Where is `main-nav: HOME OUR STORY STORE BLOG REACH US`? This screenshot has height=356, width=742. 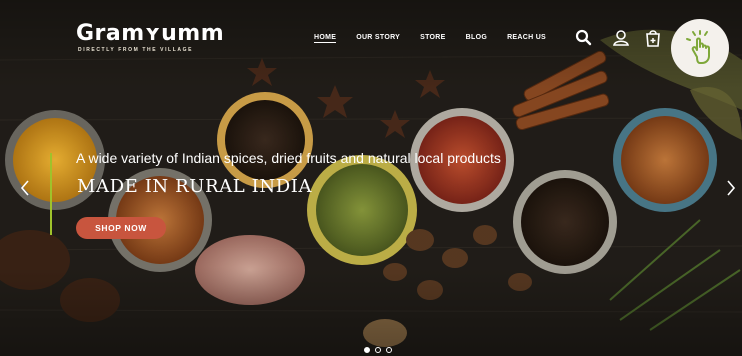 main-nav: HOME OUR STORY STORE BLOG REACH US is located at coordinates (430, 38).